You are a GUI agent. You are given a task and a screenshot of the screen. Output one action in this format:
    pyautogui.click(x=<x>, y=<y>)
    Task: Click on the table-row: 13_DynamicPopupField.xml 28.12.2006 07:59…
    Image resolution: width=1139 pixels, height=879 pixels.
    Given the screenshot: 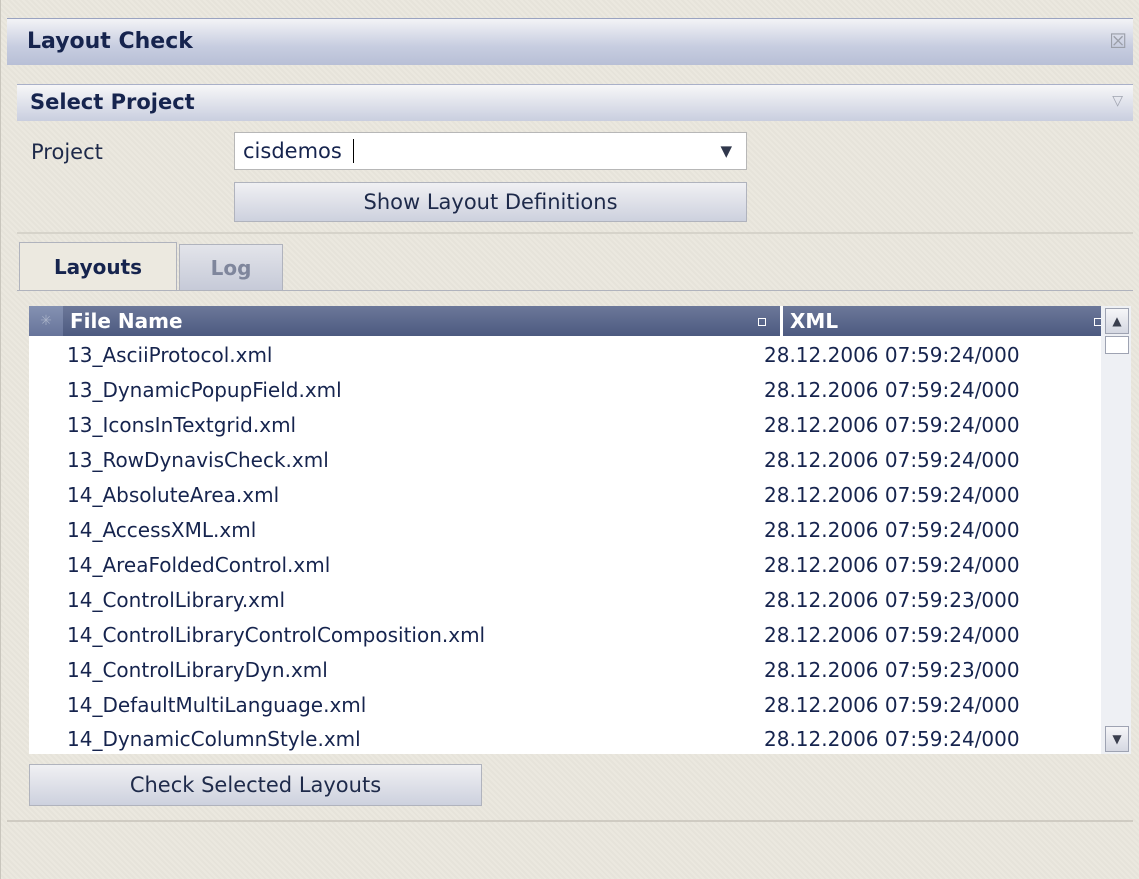 What is the action you would take?
    pyautogui.click(x=572, y=390)
    